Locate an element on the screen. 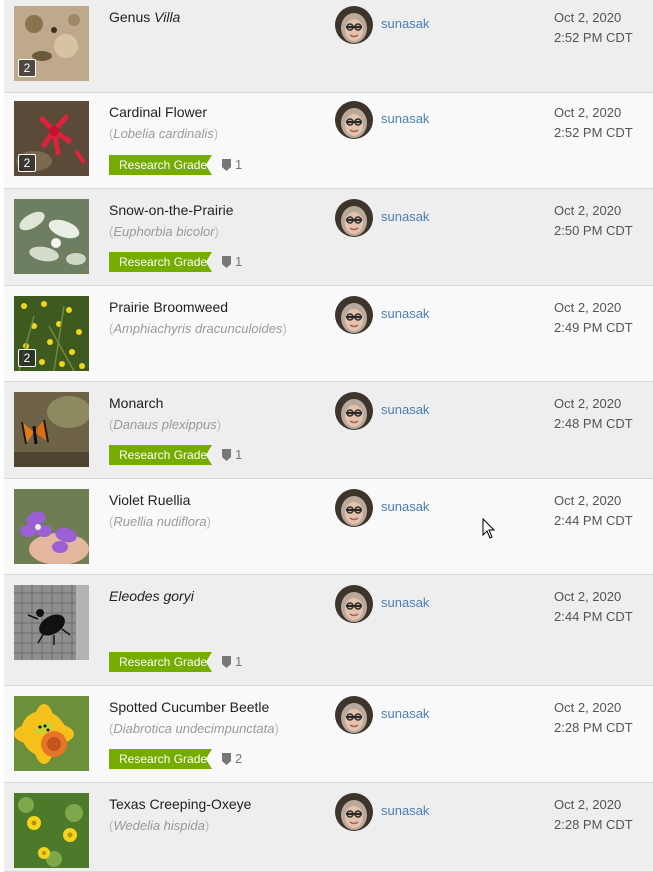  scientific-name: Amphiachyris dracunculoides is located at coordinates (198, 328).